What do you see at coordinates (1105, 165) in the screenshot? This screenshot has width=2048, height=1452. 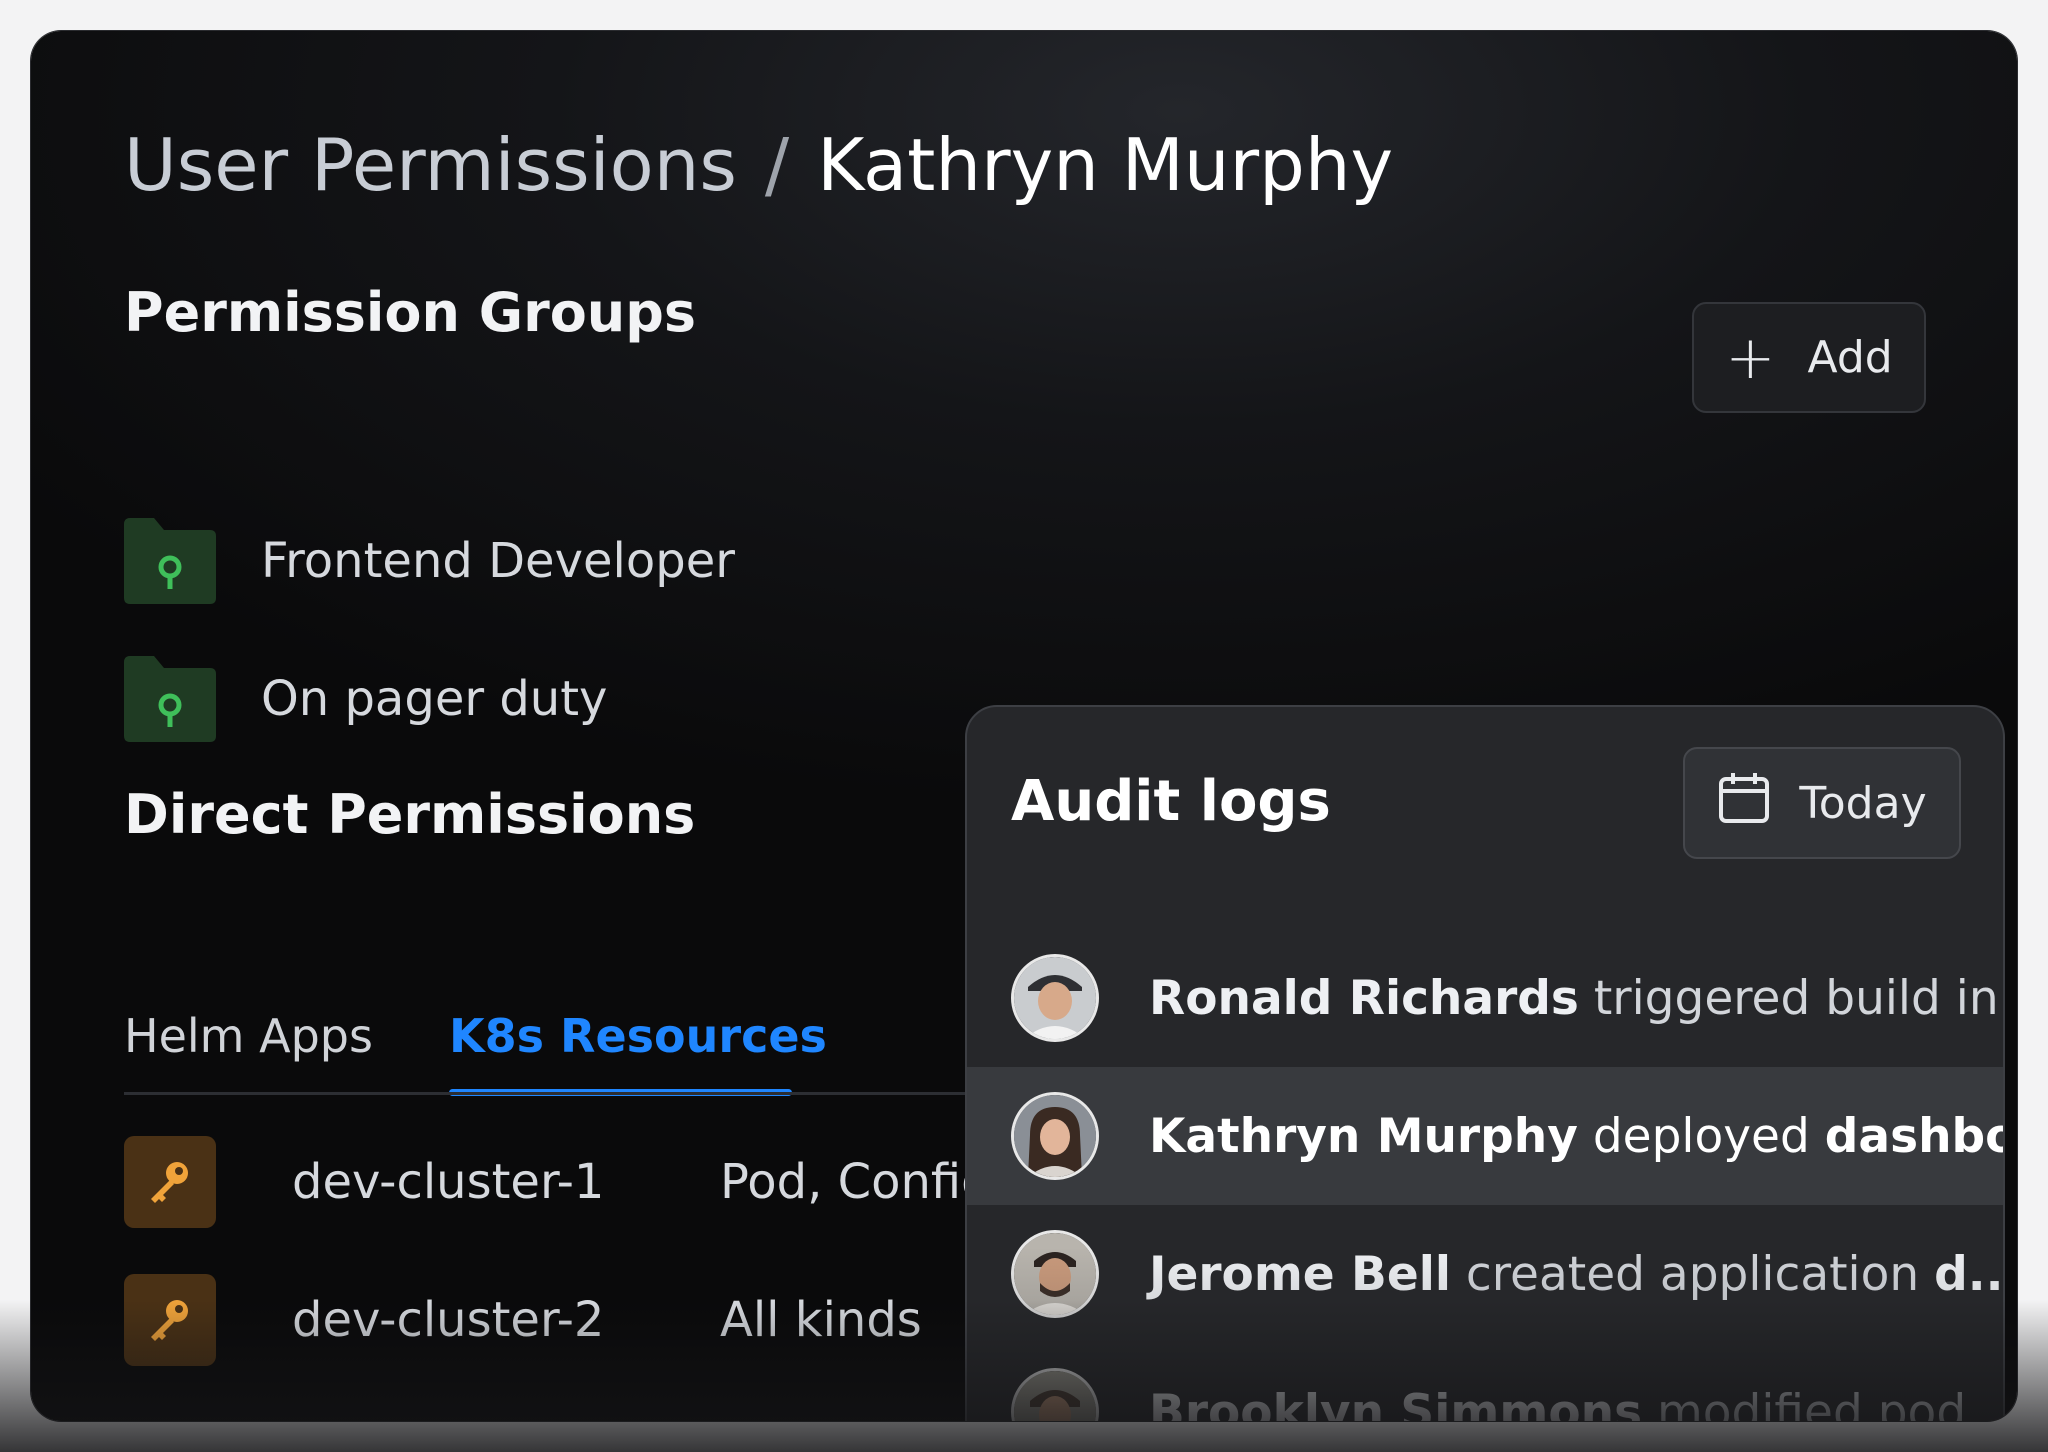 I see `page-title: Kathryn Murphy` at bounding box center [1105, 165].